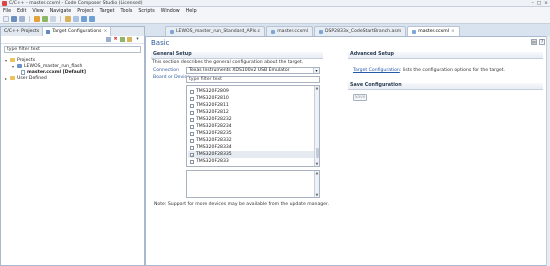 The image size is (550, 266). What do you see at coordinates (320, 31) in the screenshot?
I see `asm-file-icon` at bounding box center [320, 31].